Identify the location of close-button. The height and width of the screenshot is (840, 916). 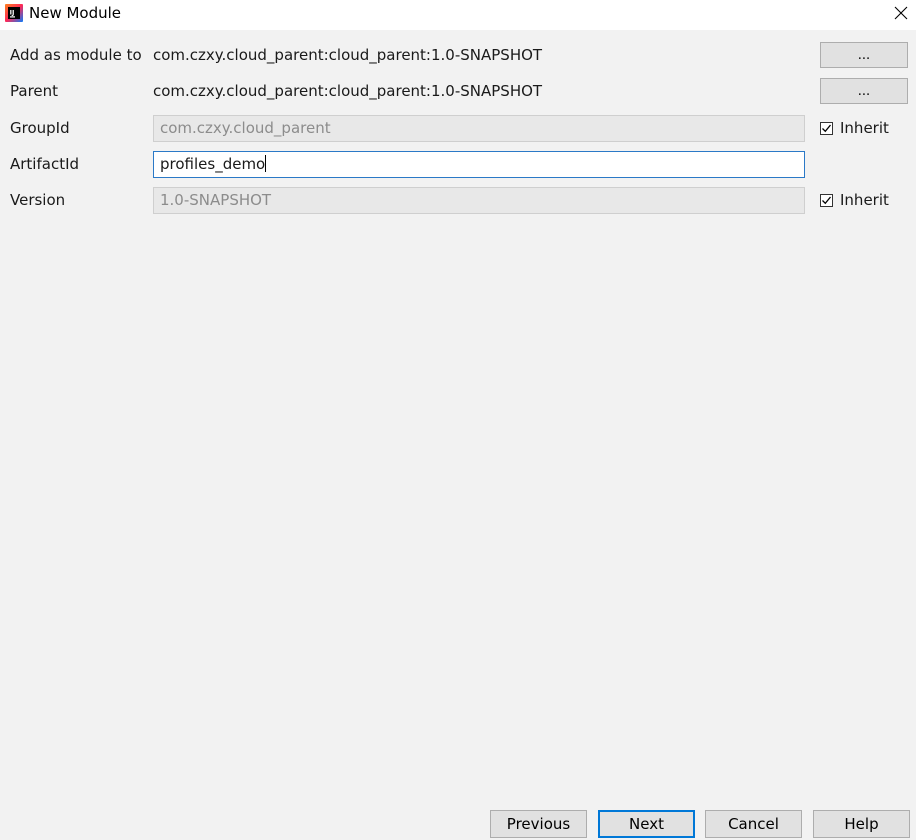
(901, 13).